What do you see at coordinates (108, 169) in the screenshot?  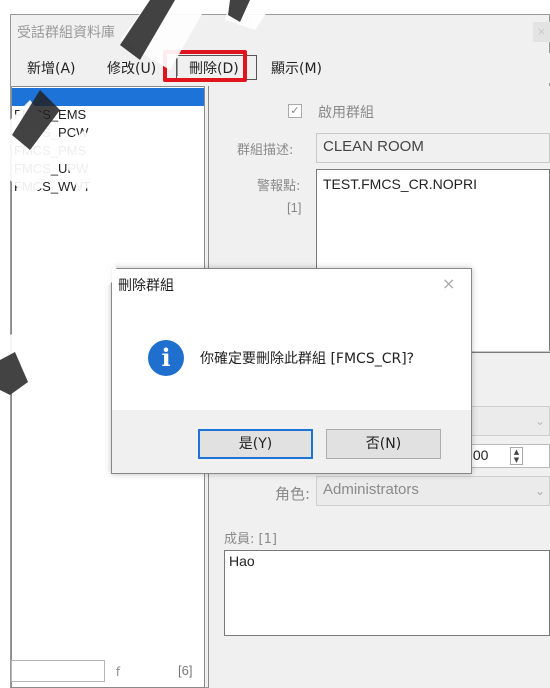 I see `list-item: FMCS_UPW` at bounding box center [108, 169].